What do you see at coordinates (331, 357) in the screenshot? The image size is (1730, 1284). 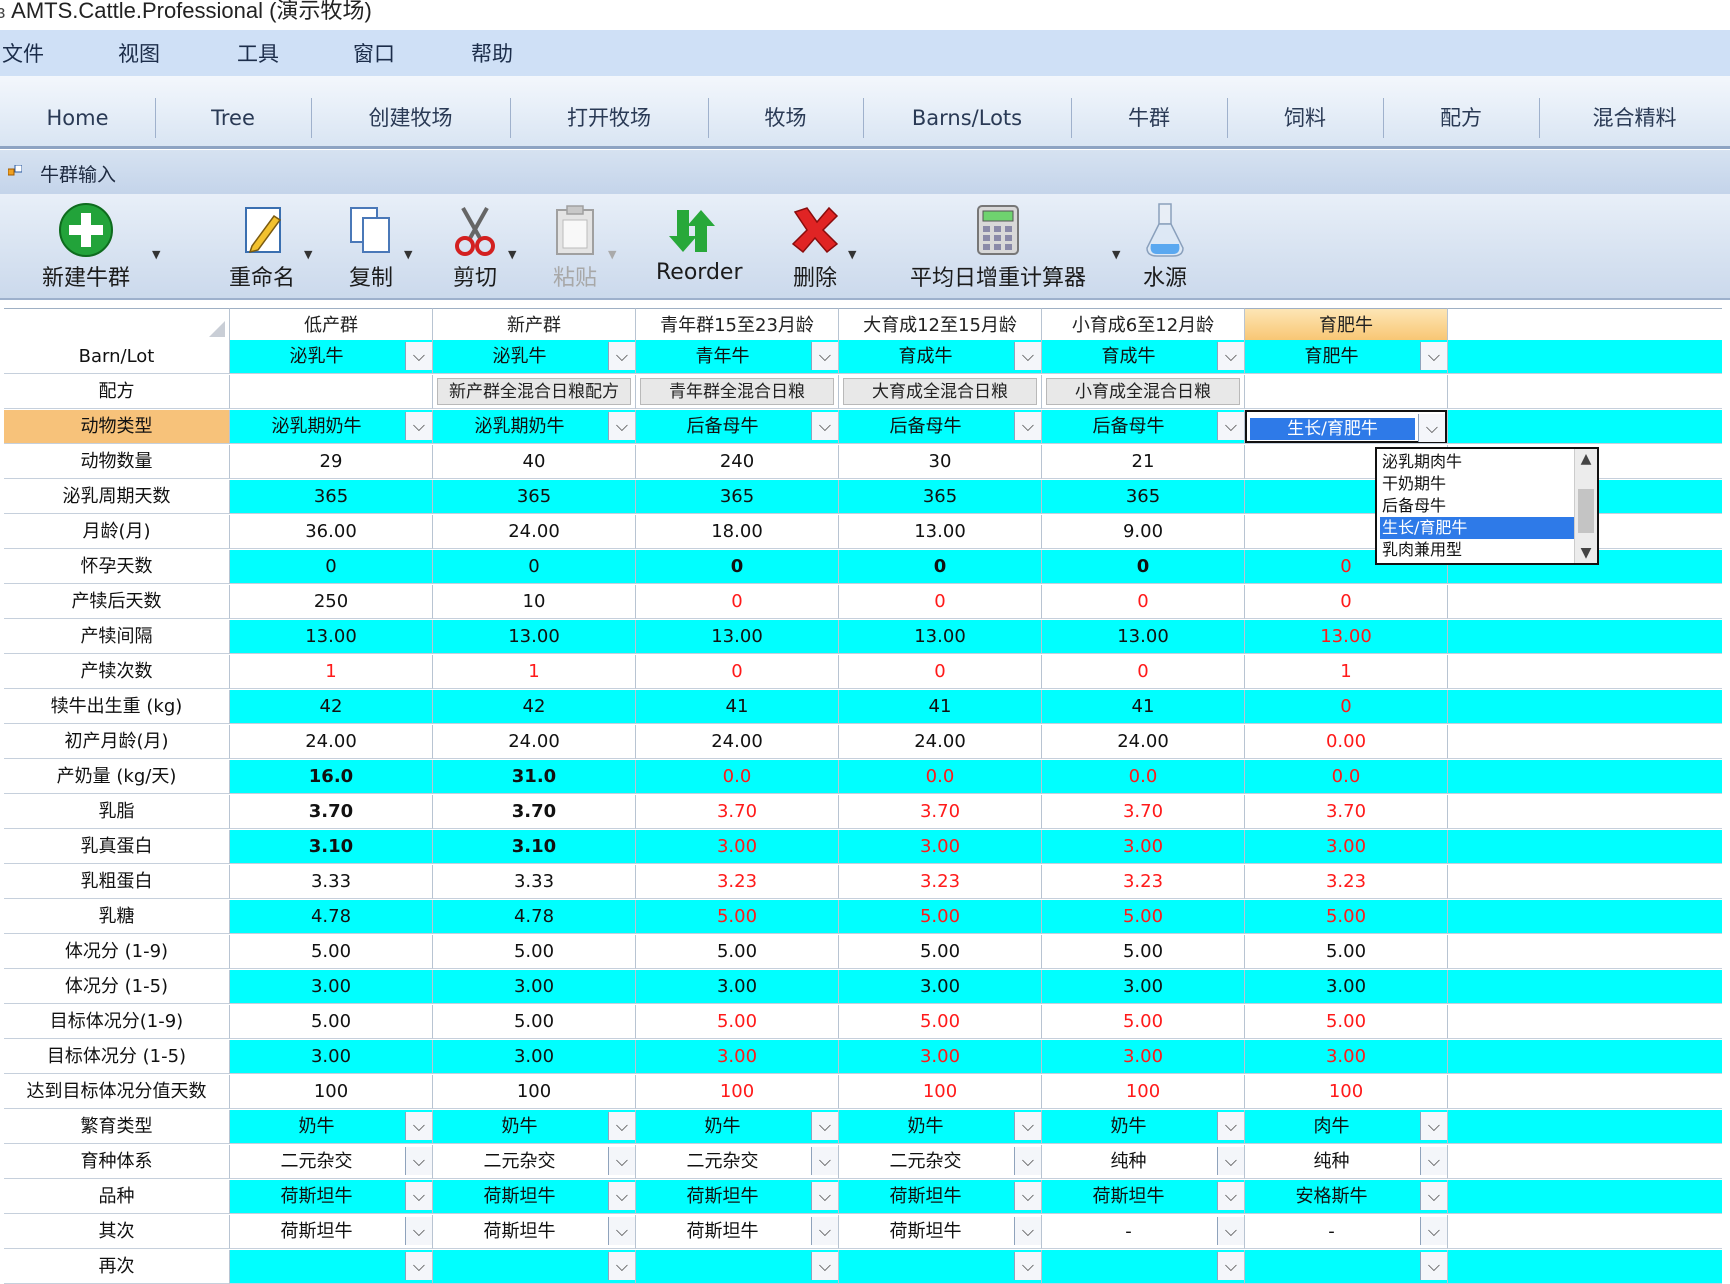 I see `dropdown-cell: 泌乳牛 ⌵` at bounding box center [331, 357].